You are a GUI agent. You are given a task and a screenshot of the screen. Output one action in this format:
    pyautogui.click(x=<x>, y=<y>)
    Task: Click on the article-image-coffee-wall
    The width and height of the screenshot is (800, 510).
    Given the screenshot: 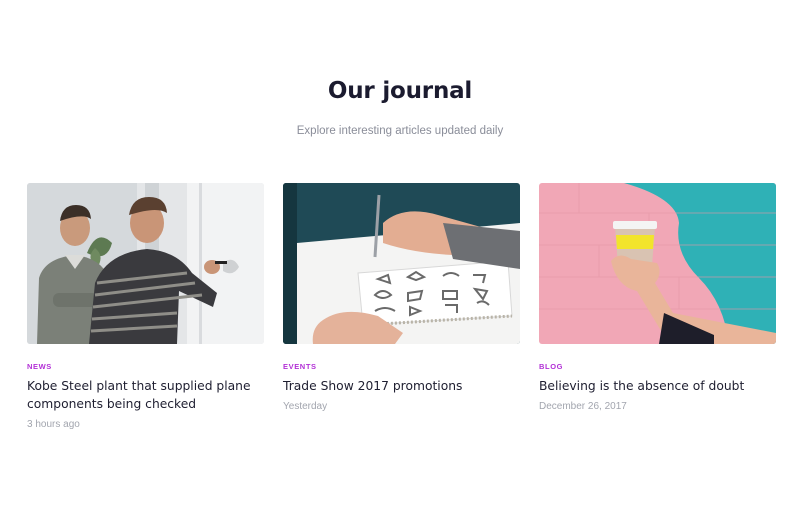 What is the action you would take?
    pyautogui.click(x=657, y=263)
    